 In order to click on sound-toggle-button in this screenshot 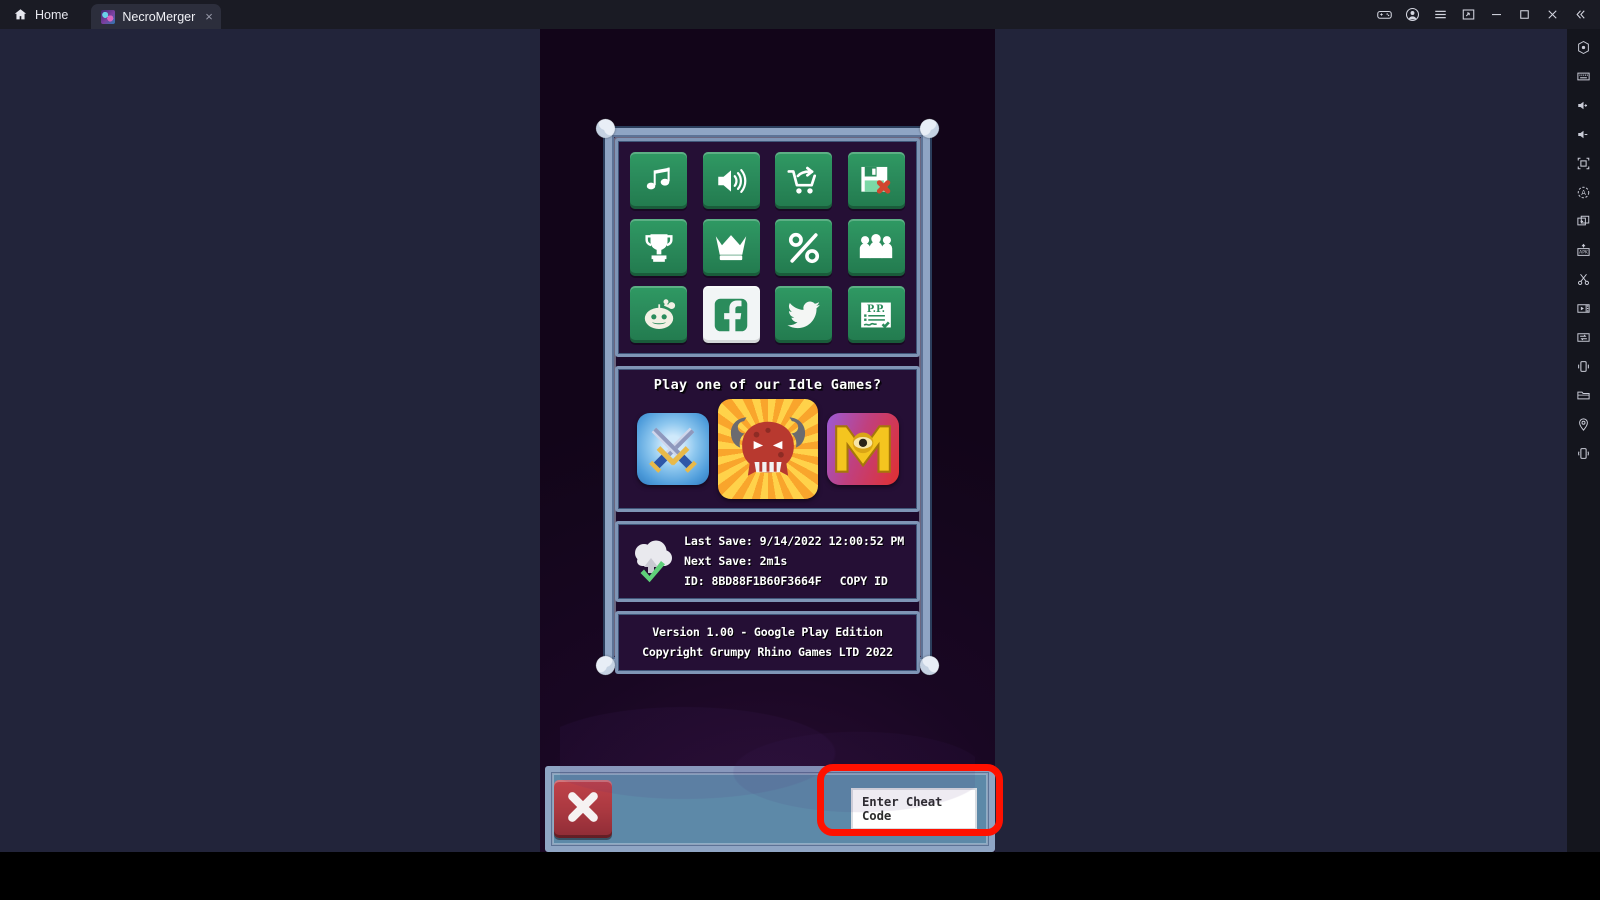, I will do `click(731, 180)`.